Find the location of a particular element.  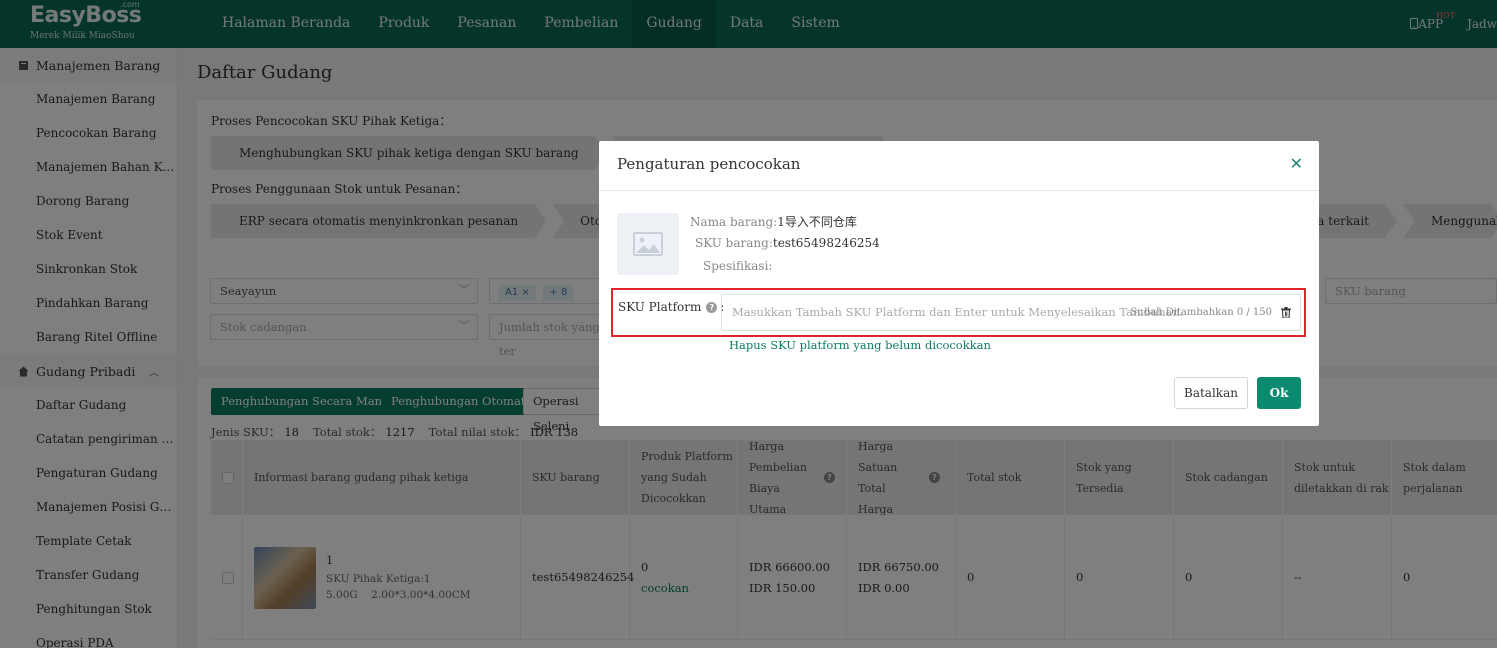

dialog-title: Pengaturan pencocokan is located at coordinates (709, 164).